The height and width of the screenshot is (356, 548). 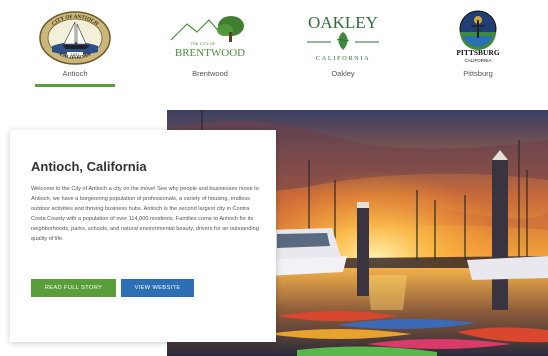 I want to click on brentwood-logo-icon: THE CITY OF BRENTWOOD, so click(x=207, y=37).